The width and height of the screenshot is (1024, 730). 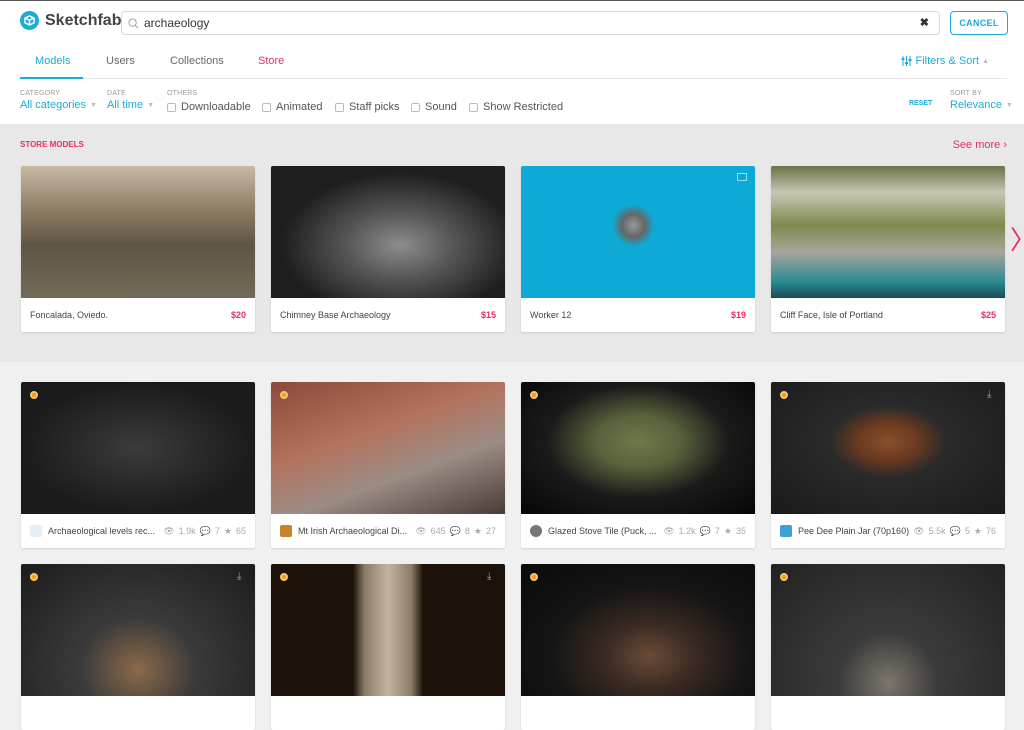 What do you see at coordinates (52, 144) in the screenshot?
I see `section-title: STORE MODELS` at bounding box center [52, 144].